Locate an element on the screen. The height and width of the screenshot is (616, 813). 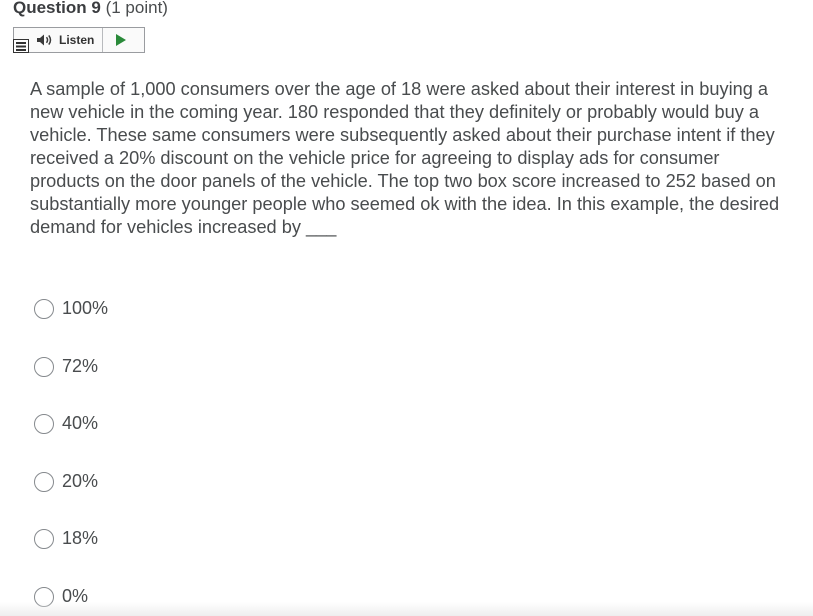
listen-label: Listen is located at coordinates (77, 40).